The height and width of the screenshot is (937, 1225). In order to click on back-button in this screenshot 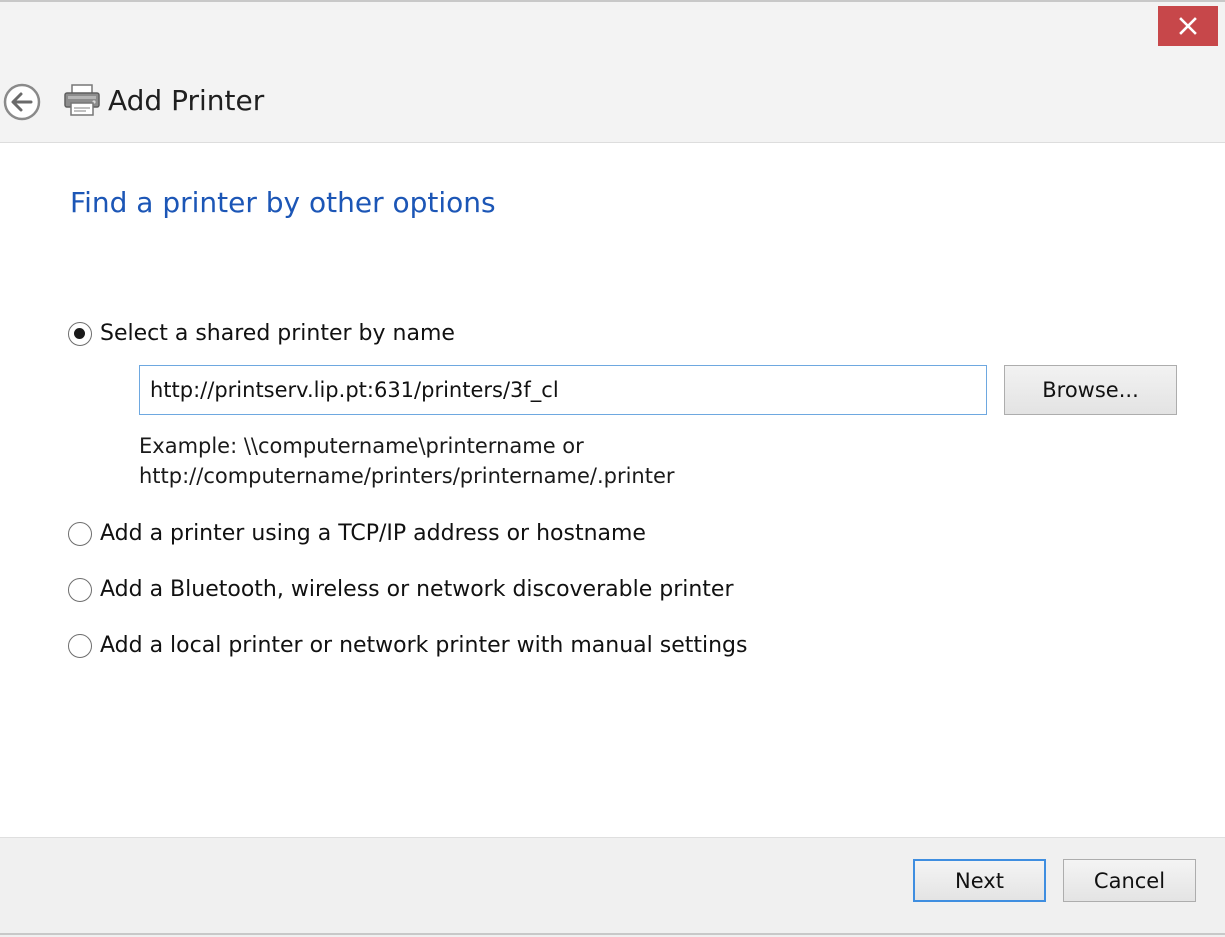, I will do `click(22, 102)`.